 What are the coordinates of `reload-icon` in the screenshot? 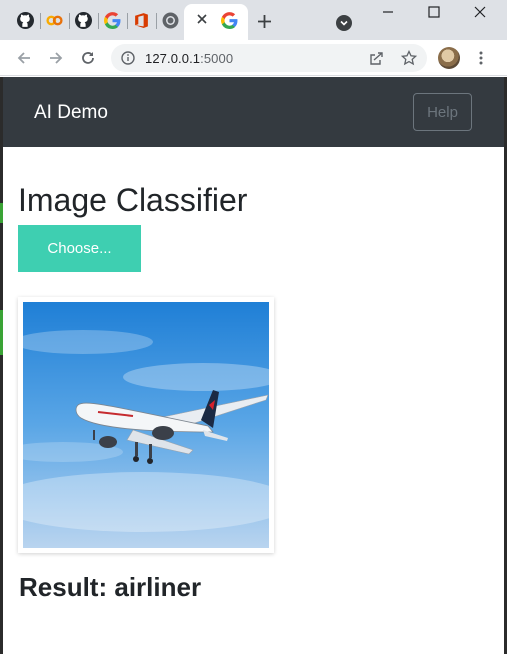 It's located at (88, 58).